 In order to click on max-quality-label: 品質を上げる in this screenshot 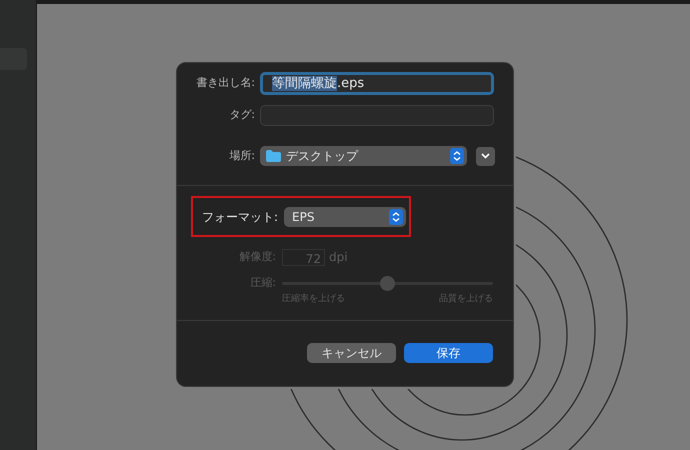, I will do `click(466, 299)`.